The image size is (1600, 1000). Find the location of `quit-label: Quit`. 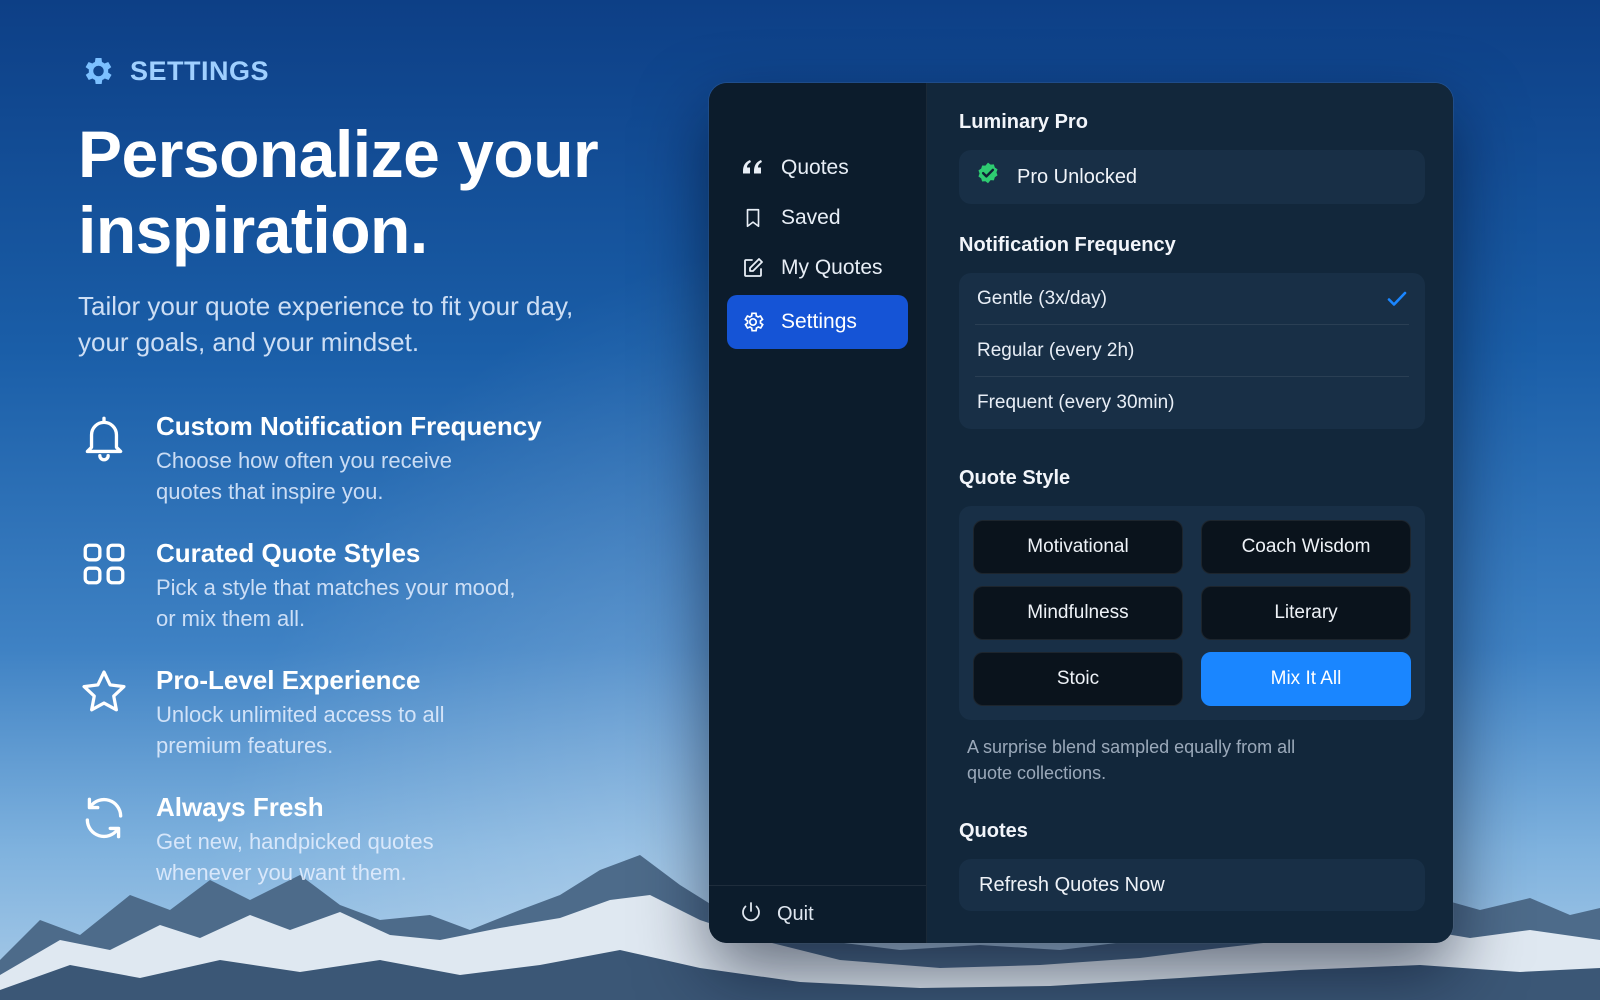

quit-label: Quit is located at coordinates (795, 914).